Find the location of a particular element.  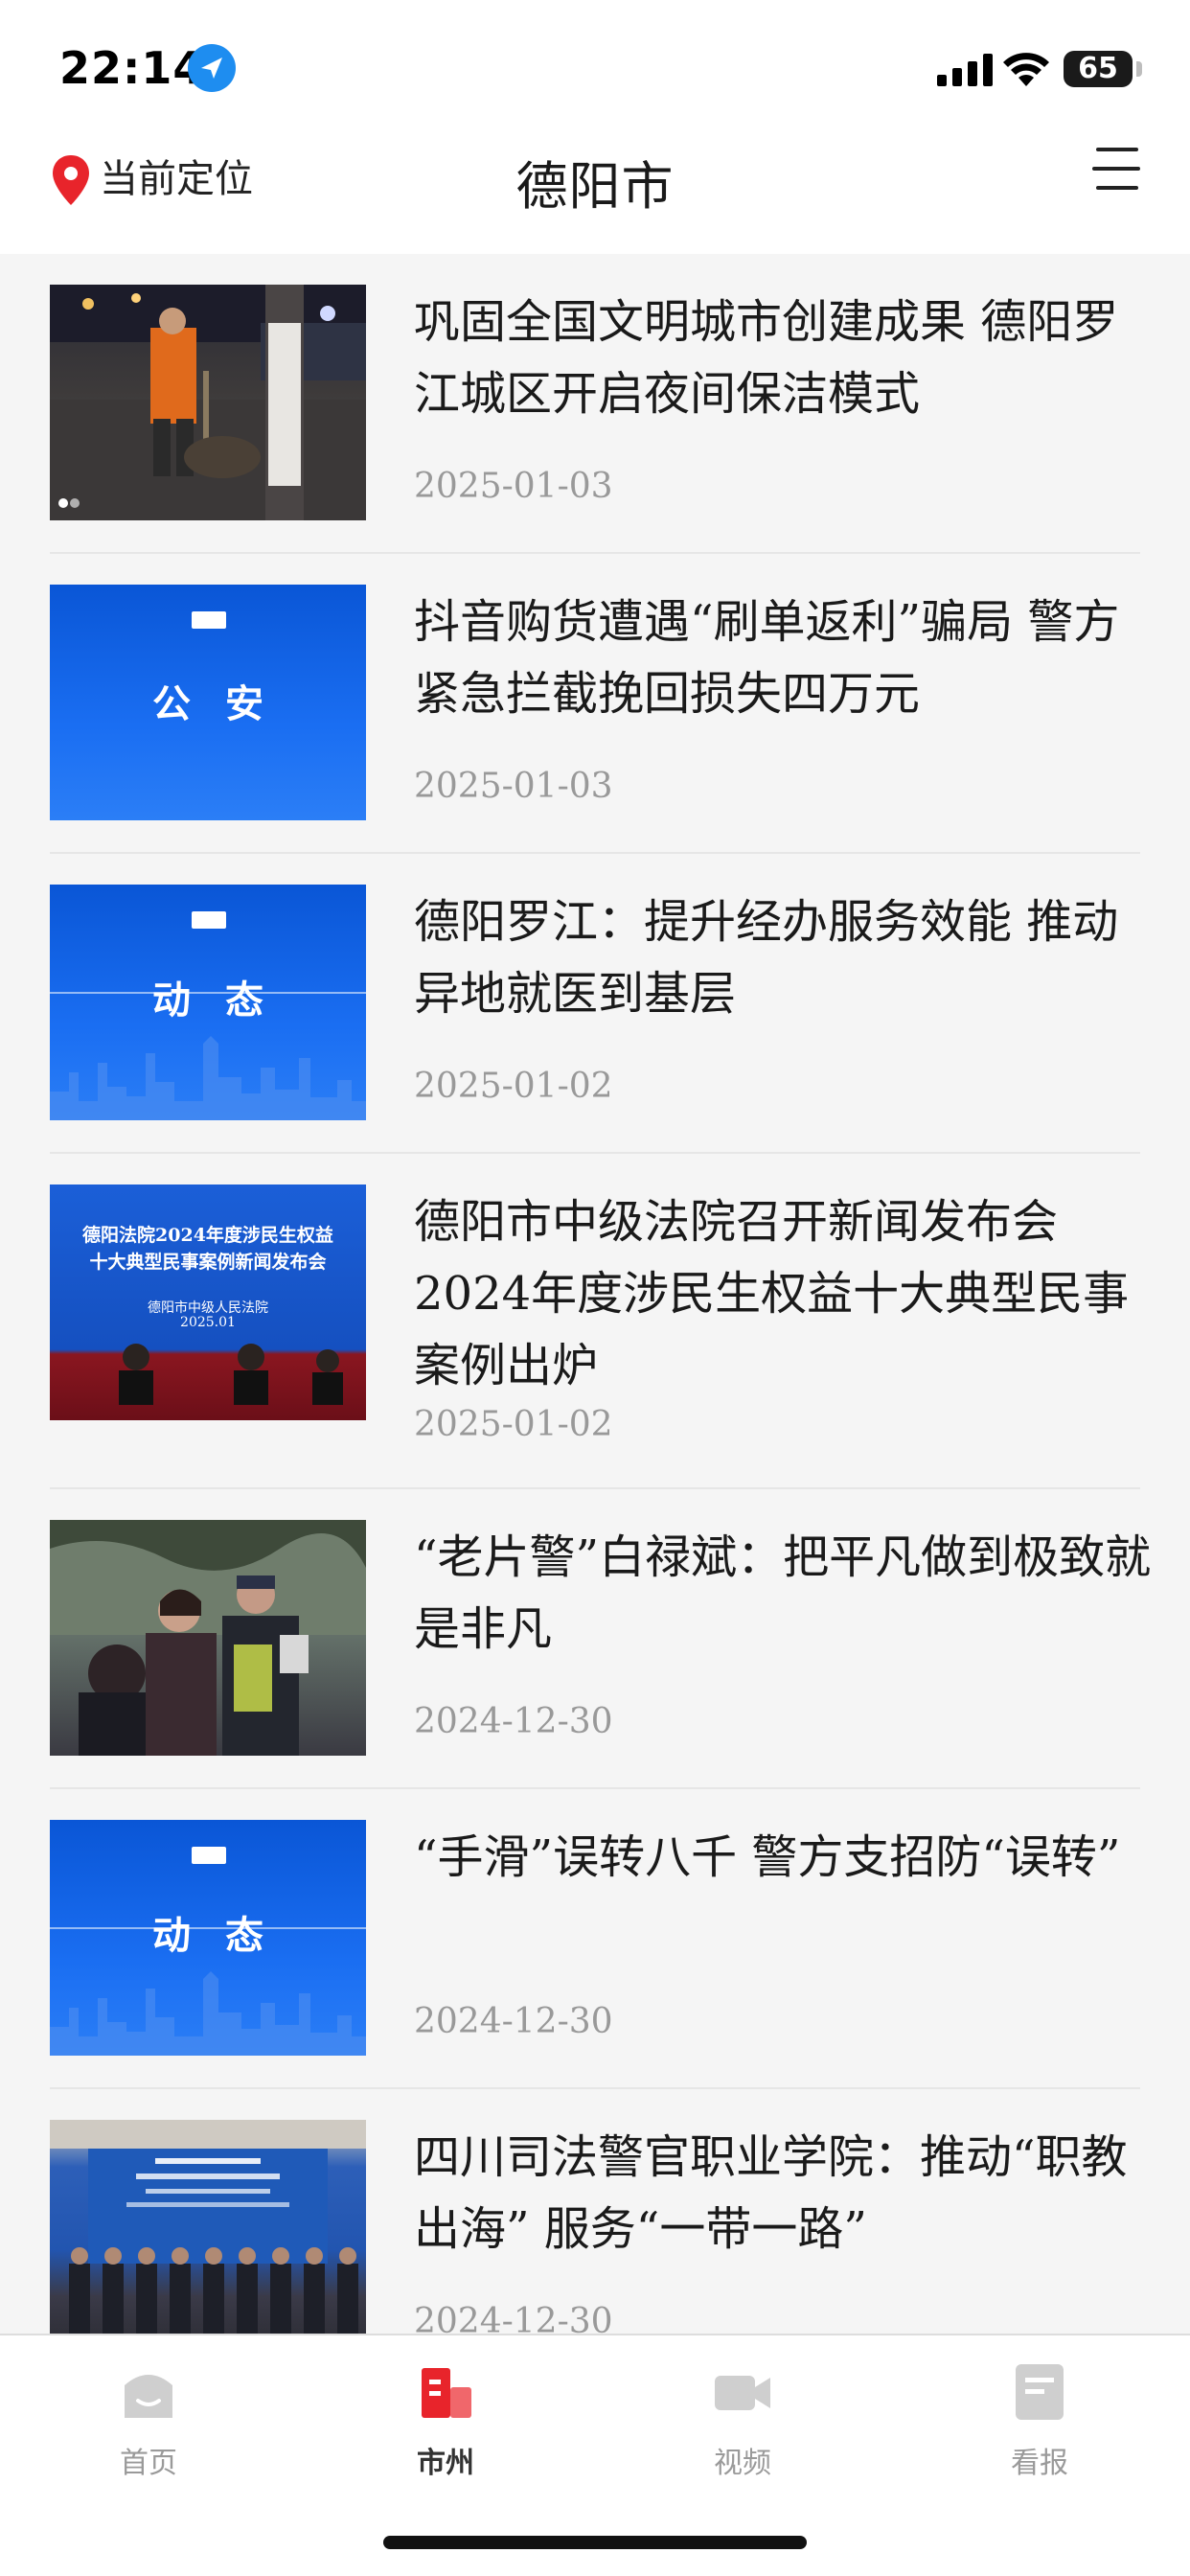

cellular-signal-icon is located at coordinates (965, 70).